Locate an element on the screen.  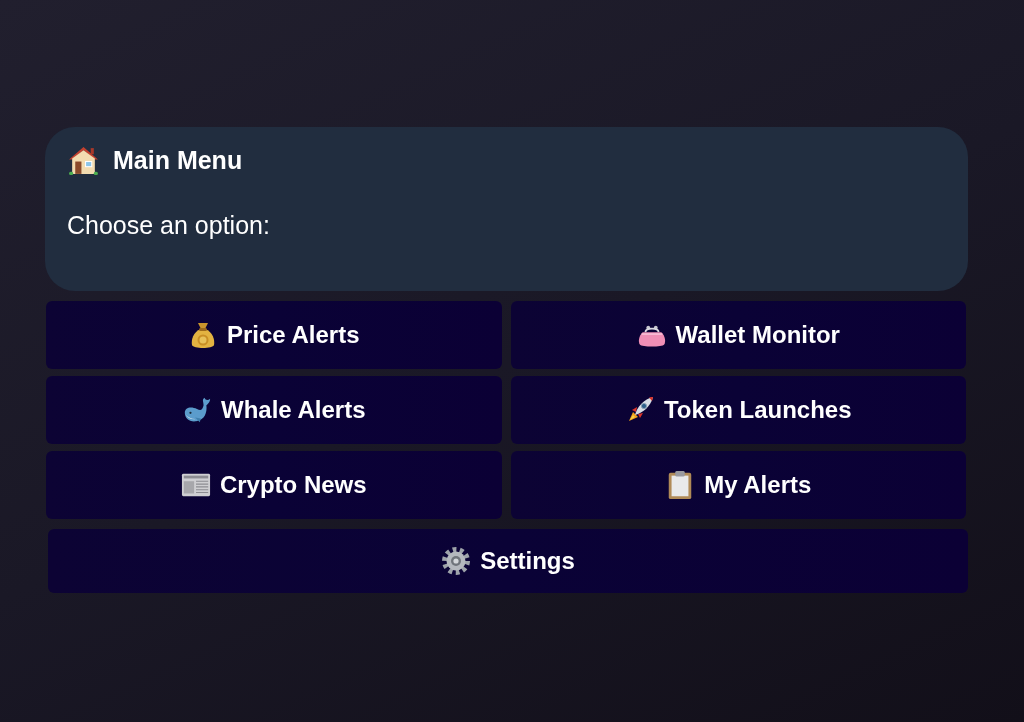
message-title: Main Menu is located at coordinates (178, 160).